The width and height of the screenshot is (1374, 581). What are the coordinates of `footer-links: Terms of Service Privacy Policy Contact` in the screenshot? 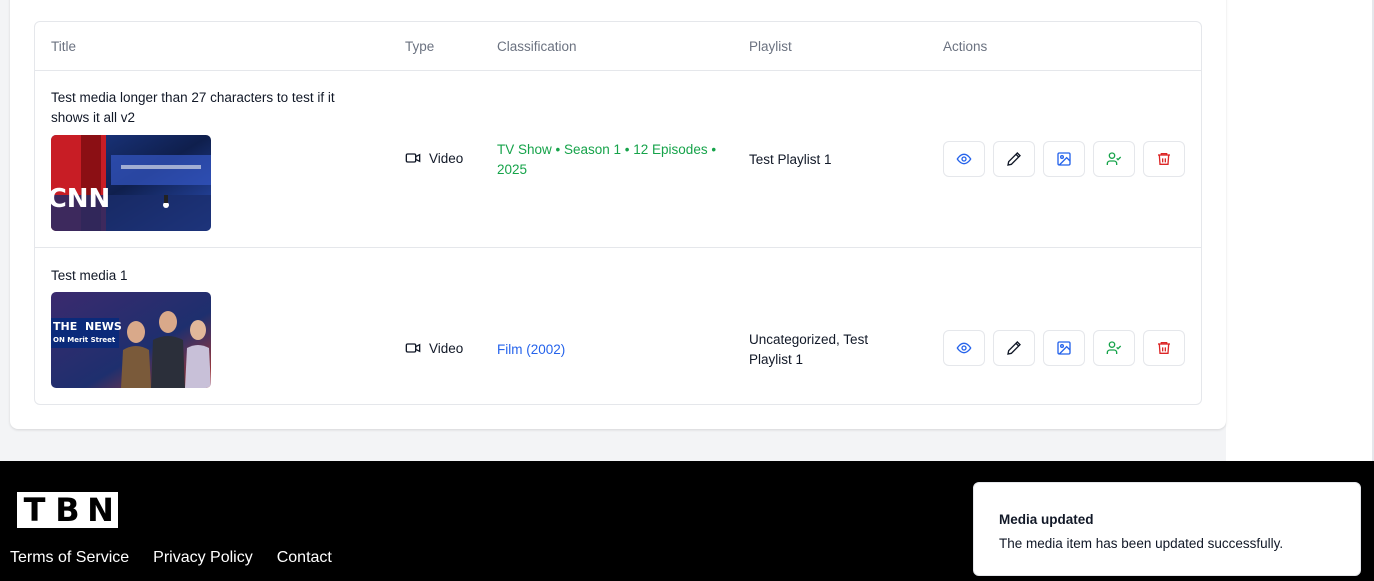 It's located at (171, 558).